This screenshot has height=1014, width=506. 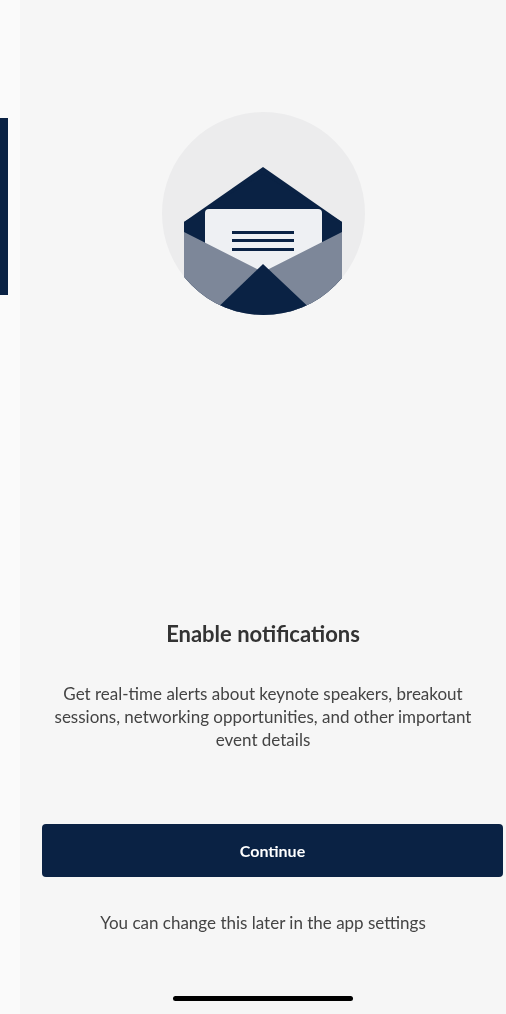 I want to click on continue-button: Continue, so click(x=272, y=850).